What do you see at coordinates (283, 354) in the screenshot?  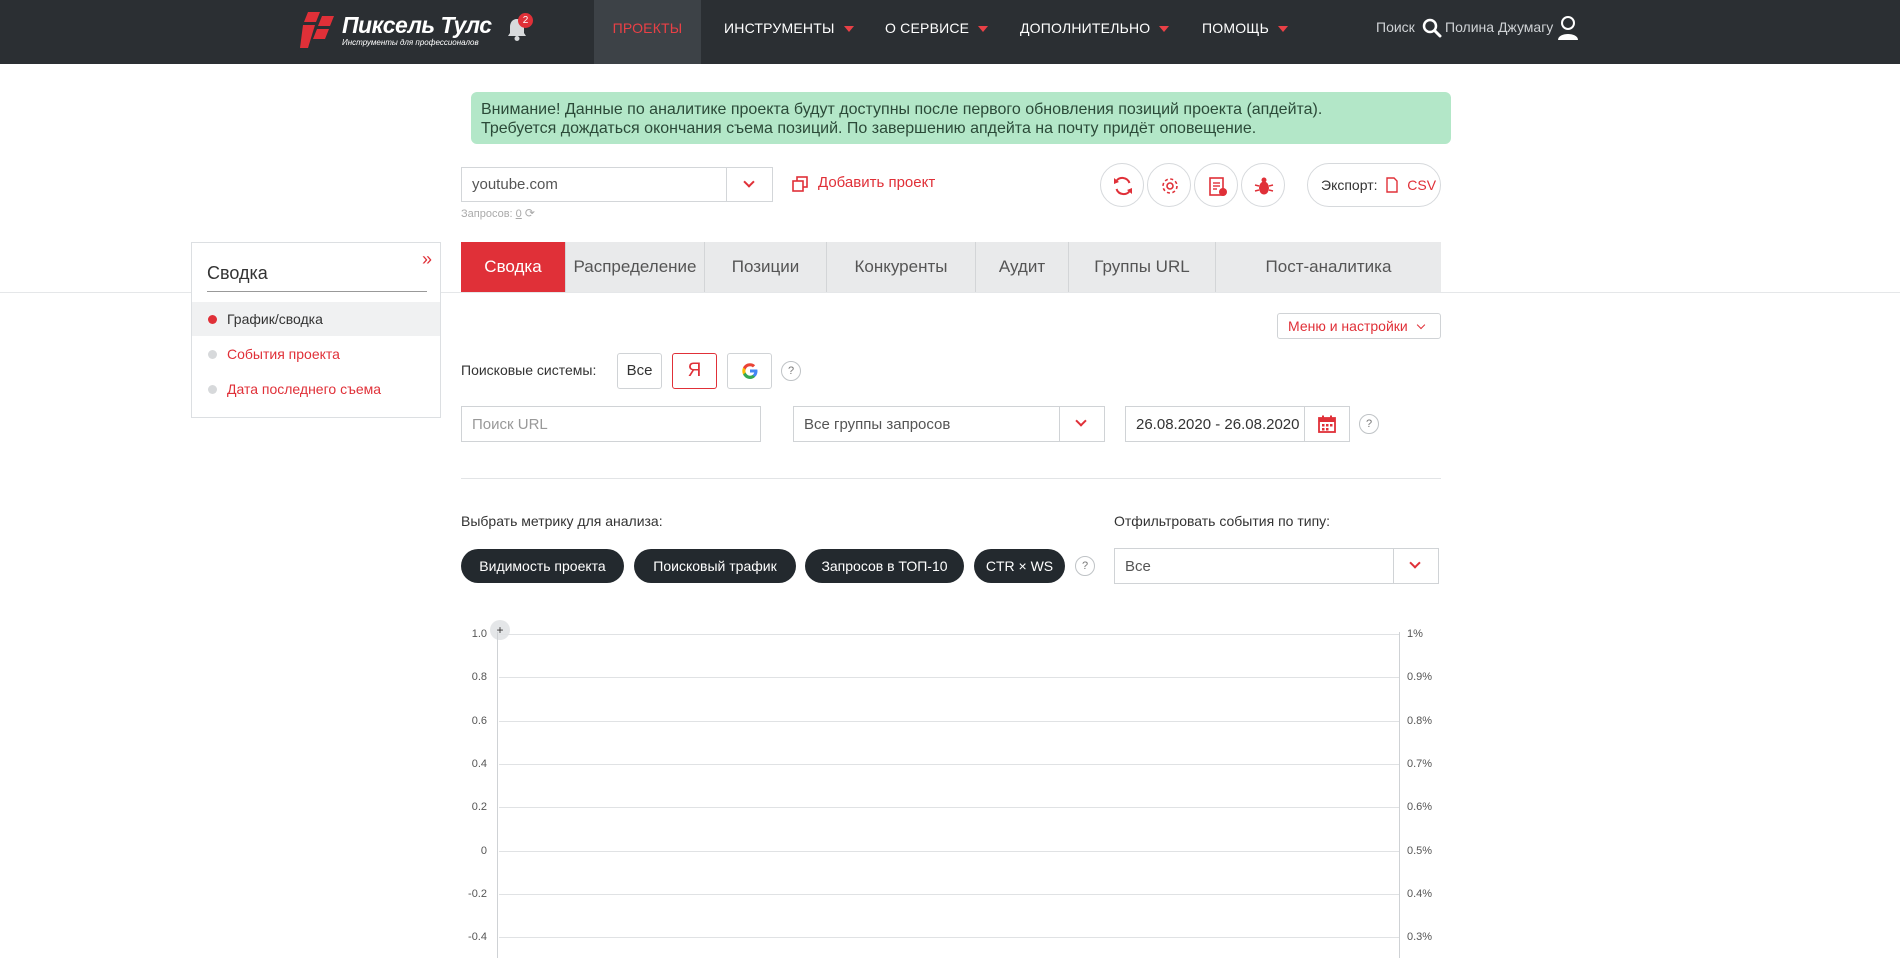 I see `sidebar-item-label: События проекта` at bounding box center [283, 354].